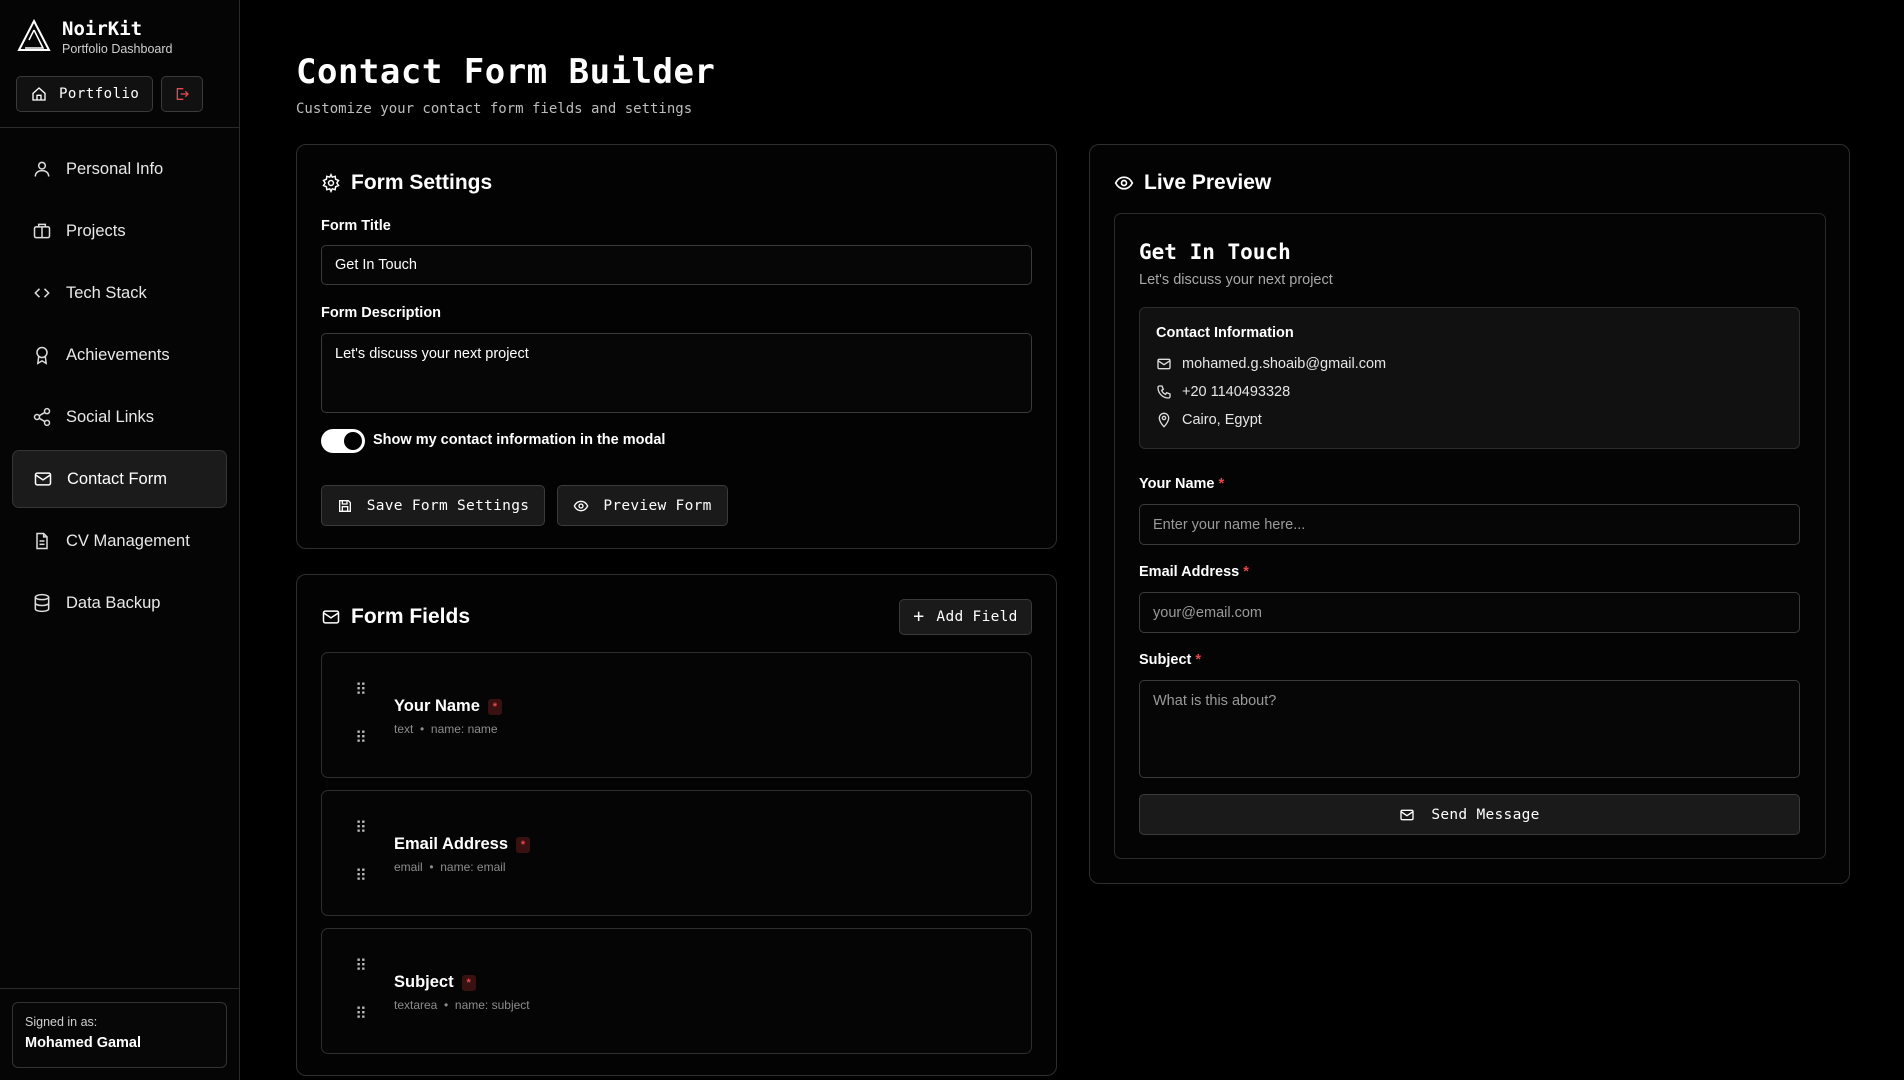  I want to click on sidebar-item-projects: Projects, so click(119, 231).